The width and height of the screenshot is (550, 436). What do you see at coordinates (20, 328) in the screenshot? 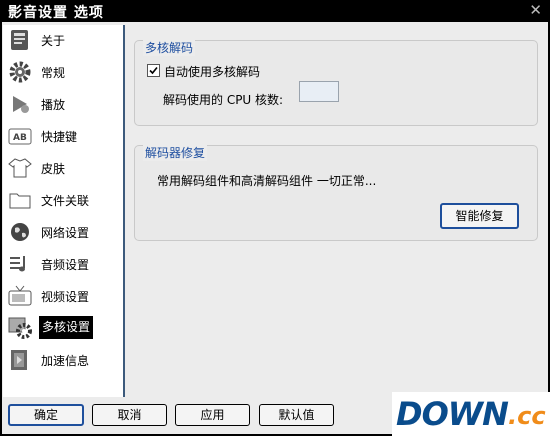
I see `multicore-icon` at bounding box center [20, 328].